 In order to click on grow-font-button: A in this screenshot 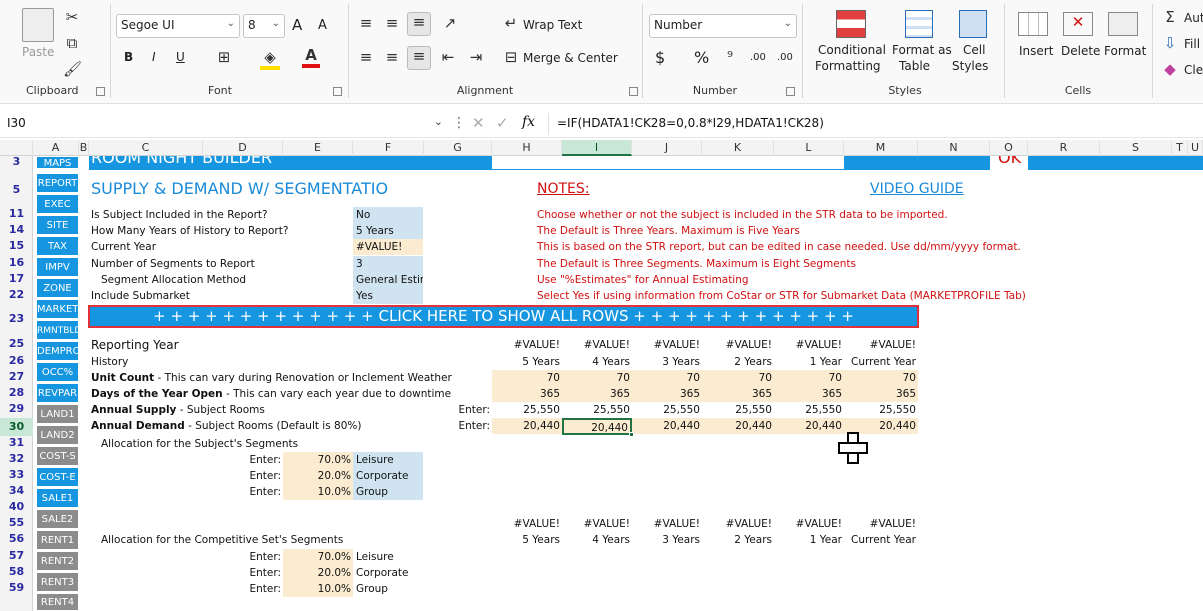, I will do `click(297, 25)`.